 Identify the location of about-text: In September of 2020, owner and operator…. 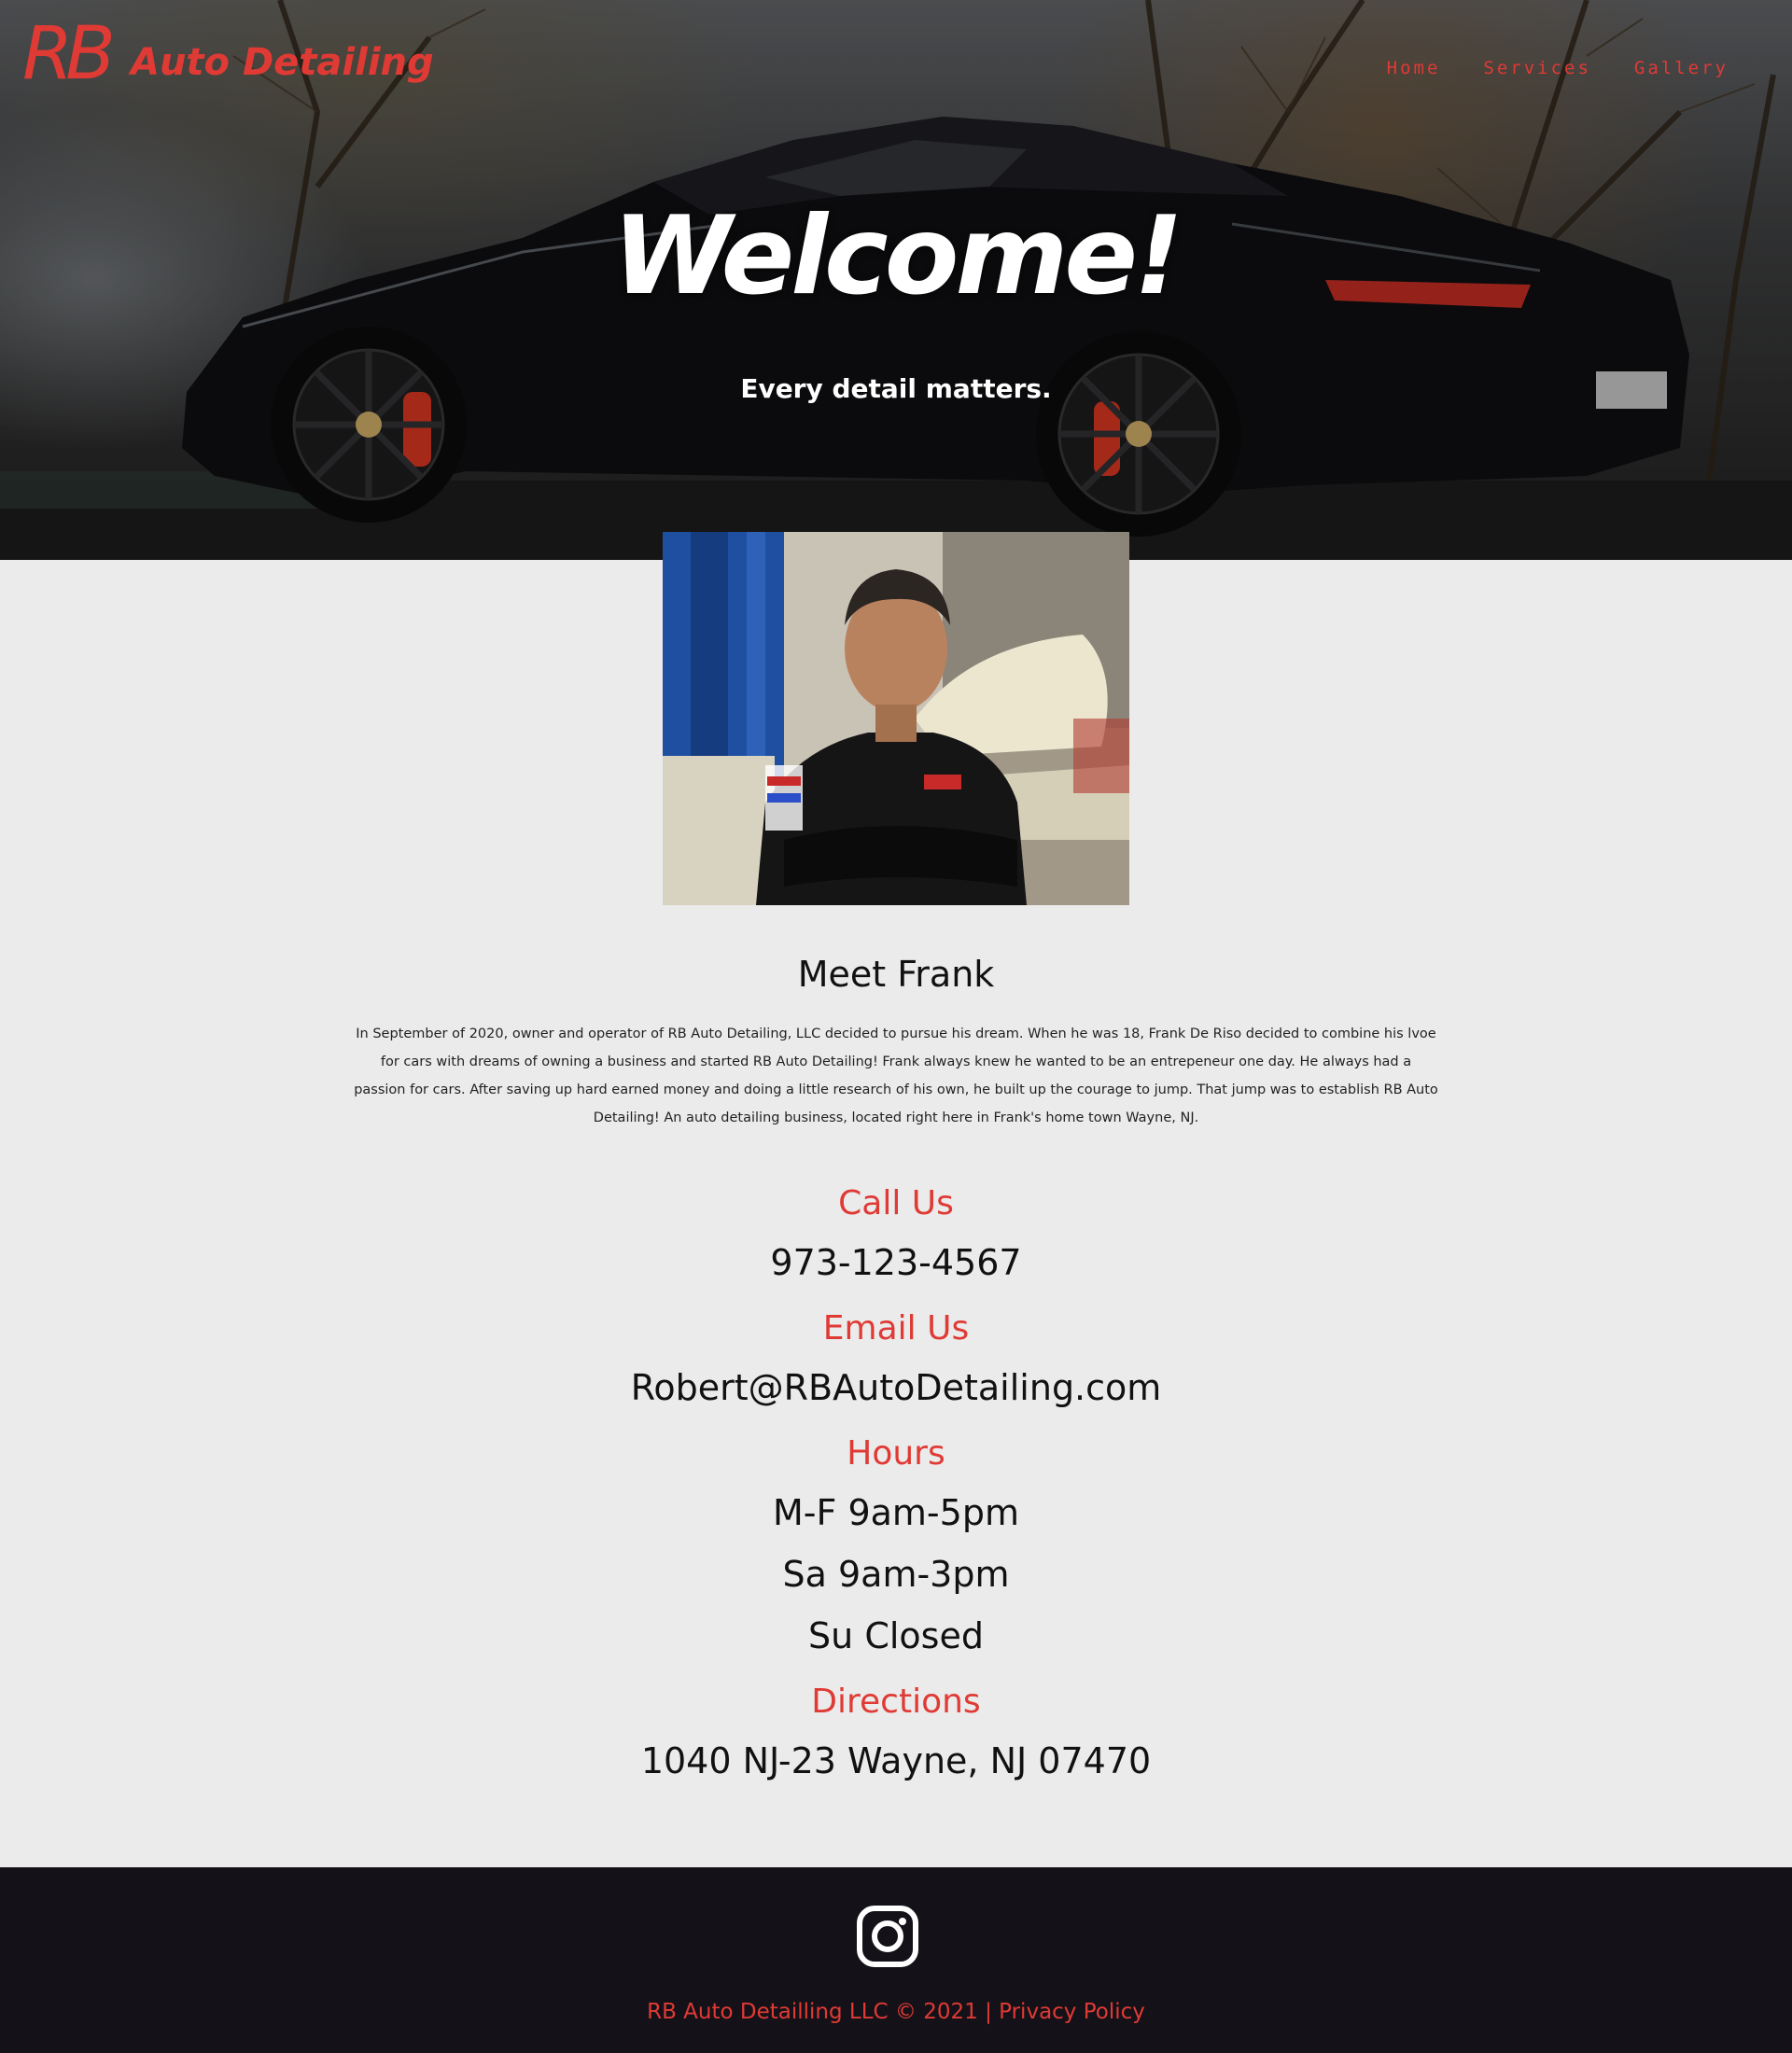
(896, 1075).